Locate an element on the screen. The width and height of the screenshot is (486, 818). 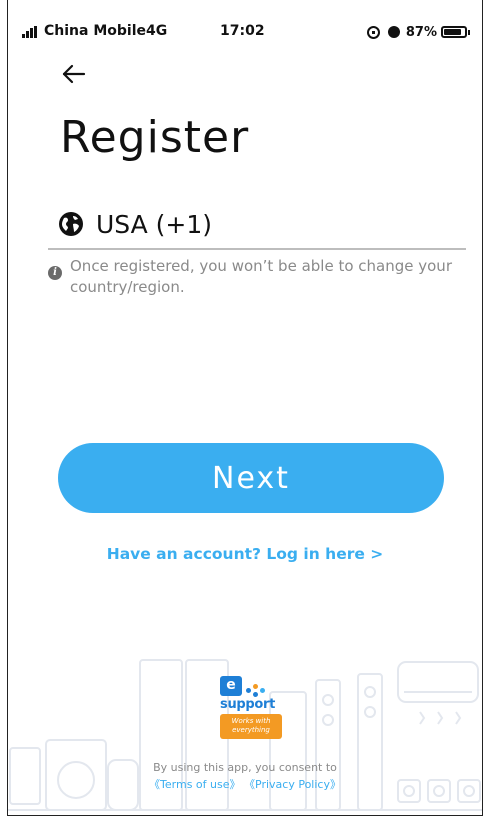
status-time: 17:02 is located at coordinates (242, 31).